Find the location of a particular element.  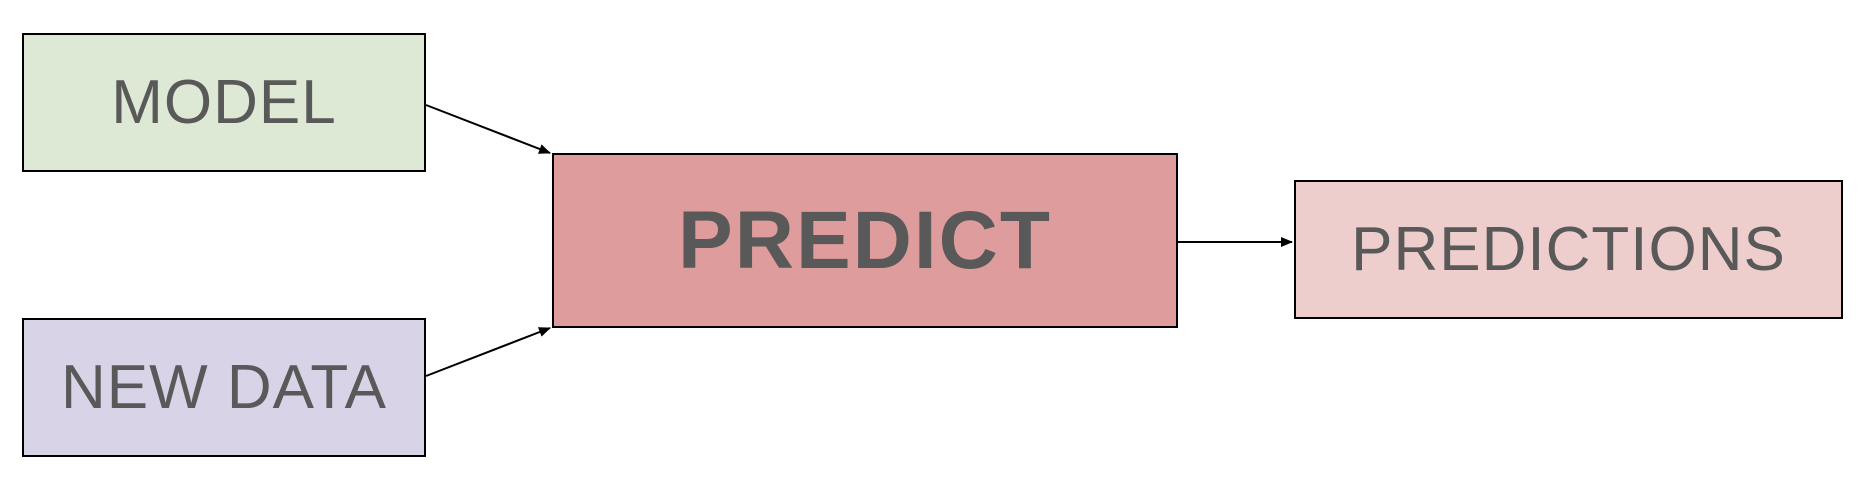

model-label: MODEL is located at coordinates (224, 102).